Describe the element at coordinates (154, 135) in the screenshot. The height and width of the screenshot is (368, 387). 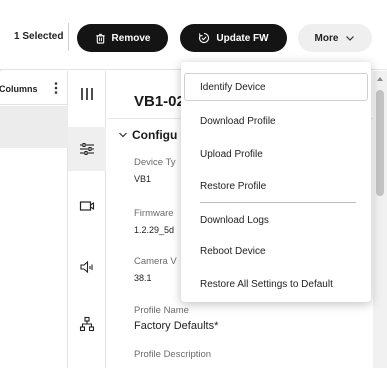
I see `configuration-section-title: Configu` at that location.